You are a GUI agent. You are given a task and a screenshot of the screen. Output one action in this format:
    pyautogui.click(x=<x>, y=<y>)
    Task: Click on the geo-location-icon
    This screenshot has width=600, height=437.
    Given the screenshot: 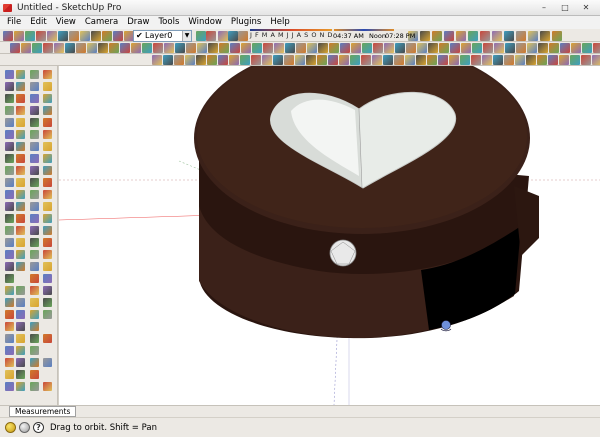 What is the action you would take?
    pyautogui.click(x=10, y=427)
    